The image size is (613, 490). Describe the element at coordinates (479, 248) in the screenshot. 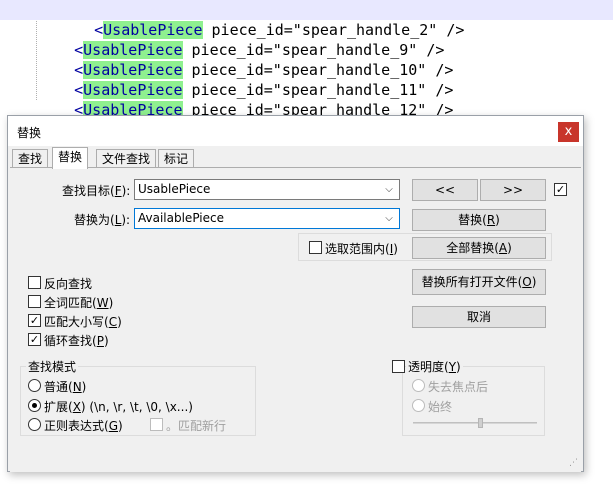

I see `replace-all-button: 全部替换(A)` at that location.